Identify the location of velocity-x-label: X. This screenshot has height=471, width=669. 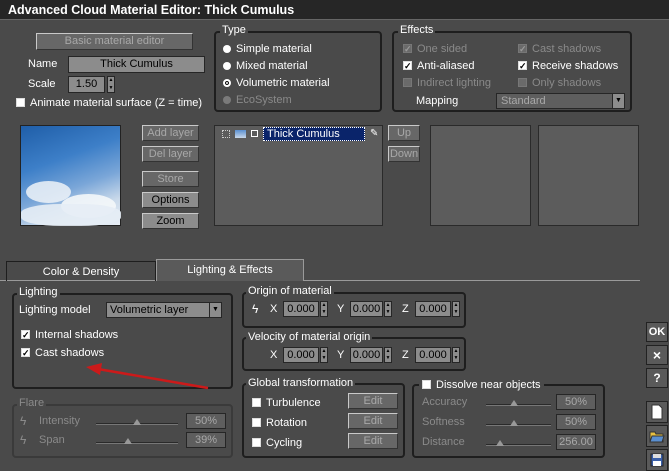
(274, 355).